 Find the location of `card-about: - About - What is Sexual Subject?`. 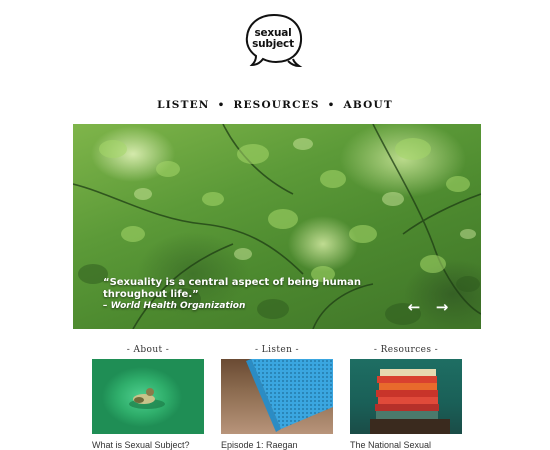

card-about: - About - What is Sexual Subject? is located at coordinates (148, 397).